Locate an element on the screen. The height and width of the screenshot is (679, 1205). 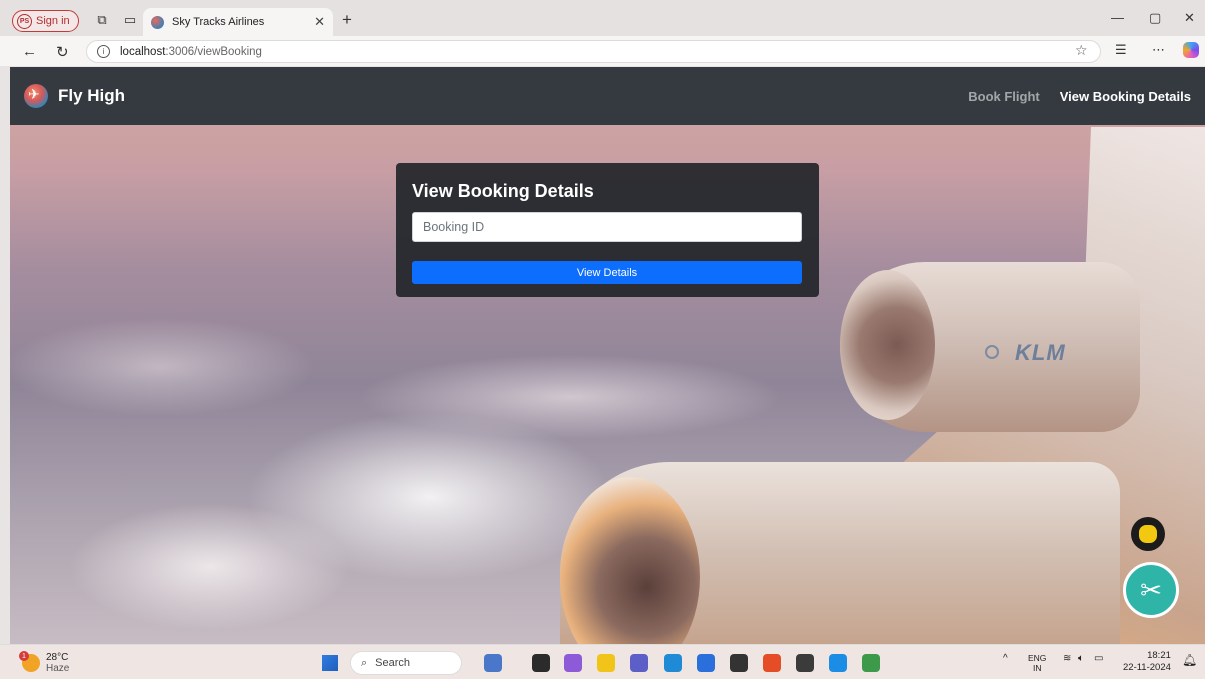
url-host: localhost is located at coordinates (143, 51).